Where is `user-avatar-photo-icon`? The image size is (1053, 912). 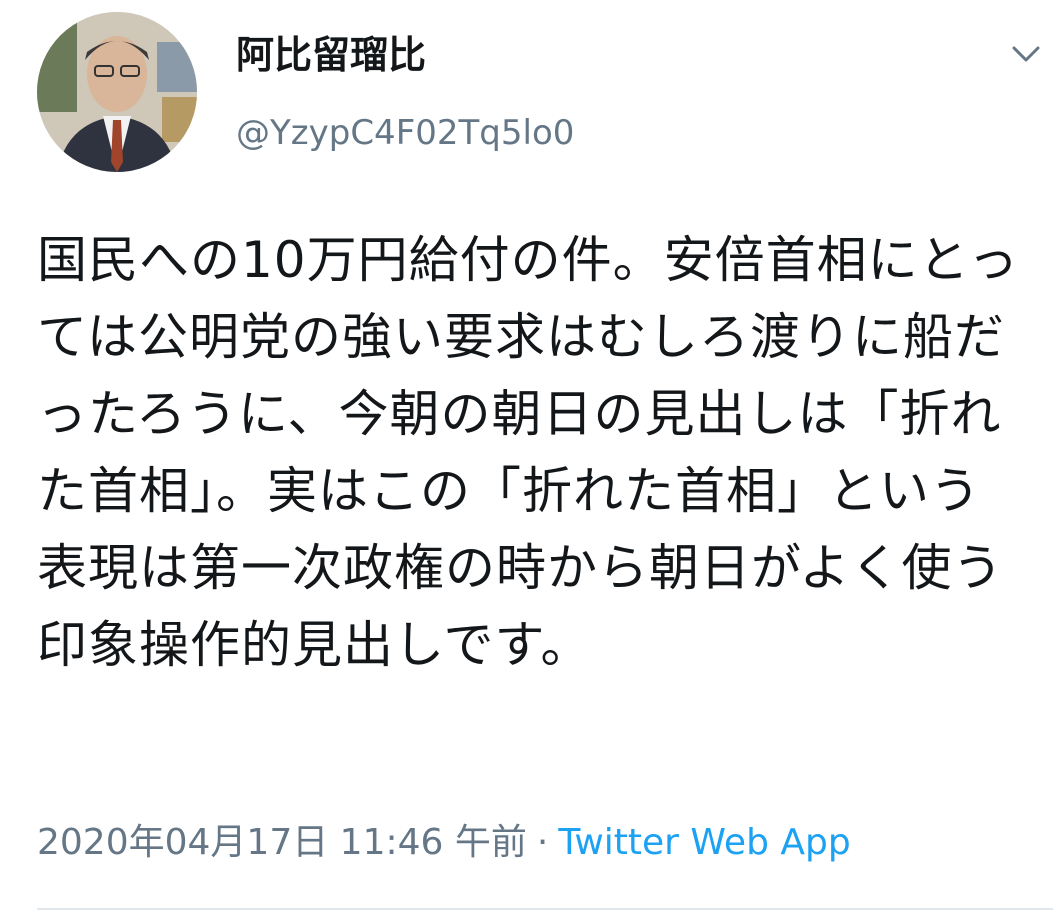
user-avatar-photo-icon is located at coordinates (117, 92).